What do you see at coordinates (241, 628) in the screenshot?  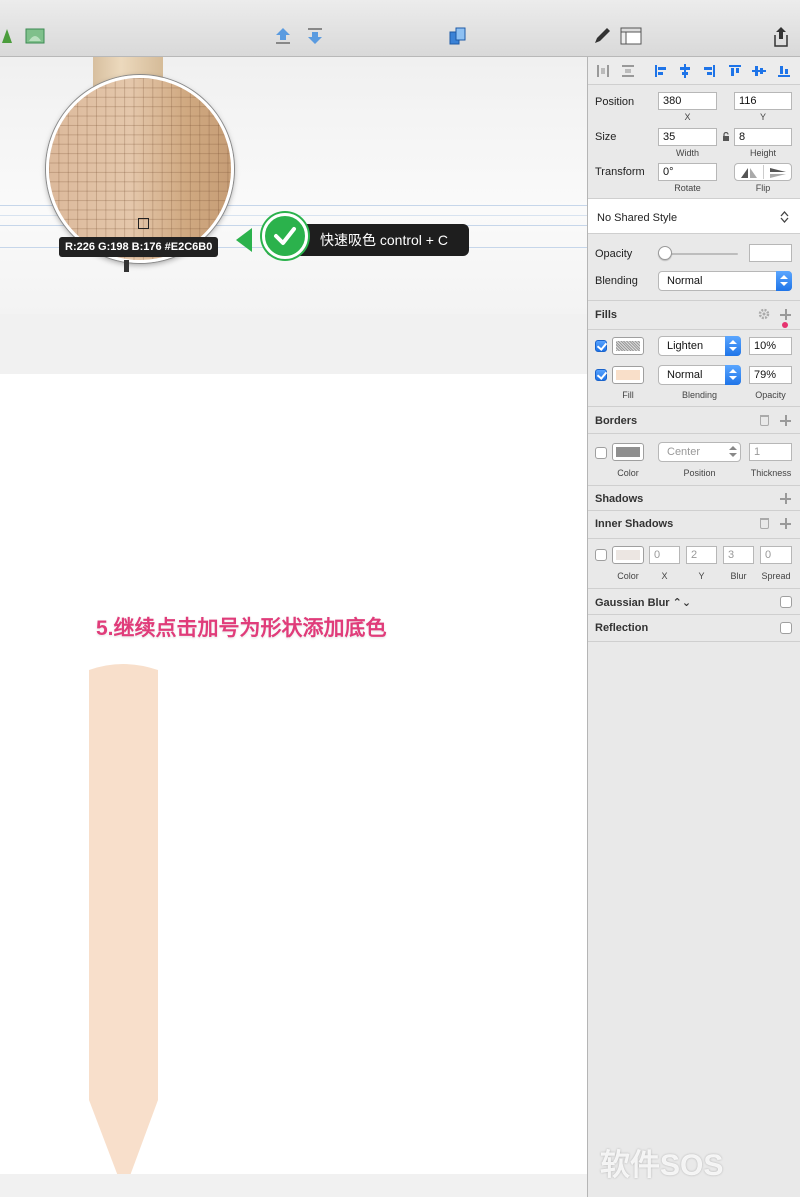 I see `step-note: 5.继续点击加号为形状添加底色` at bounding box center [241, 628].